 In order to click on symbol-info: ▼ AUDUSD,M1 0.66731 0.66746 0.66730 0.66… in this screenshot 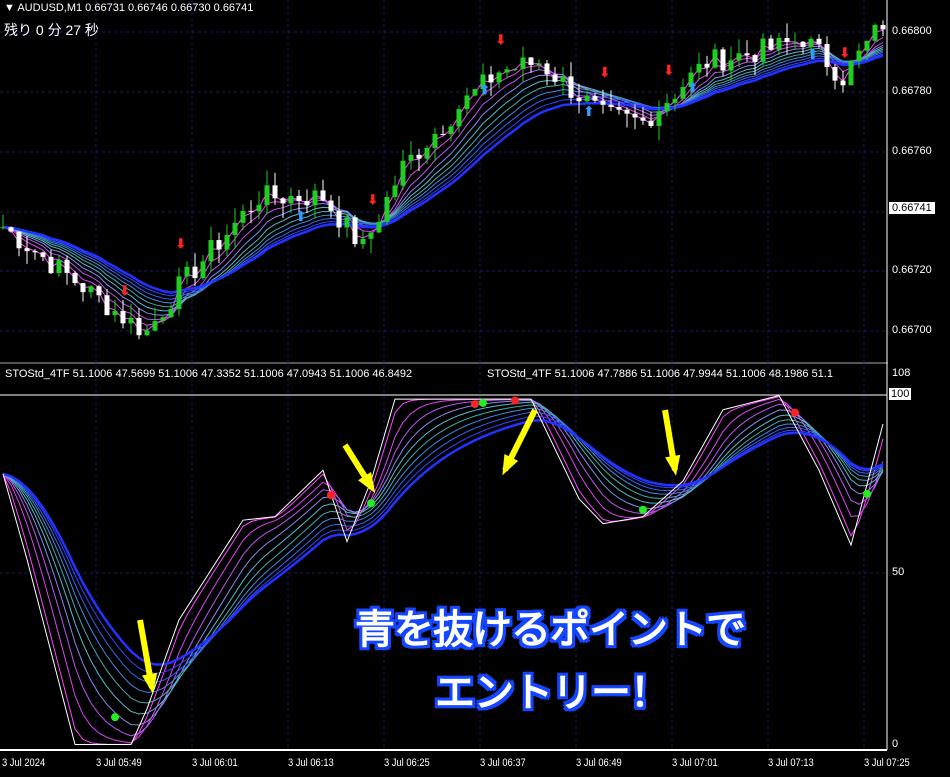, I will do `click(128, 8)`.